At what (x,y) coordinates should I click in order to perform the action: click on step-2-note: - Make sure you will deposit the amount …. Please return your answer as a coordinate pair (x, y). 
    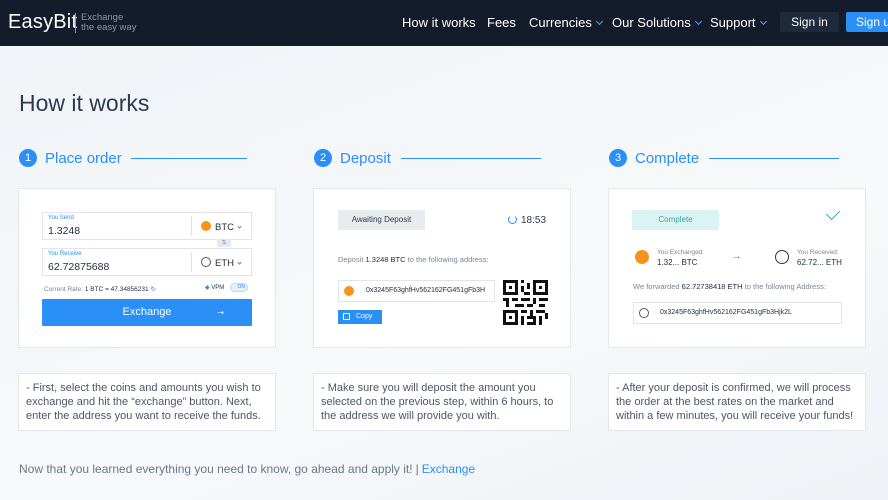
    Looking at the image, I should click on (442, 402).